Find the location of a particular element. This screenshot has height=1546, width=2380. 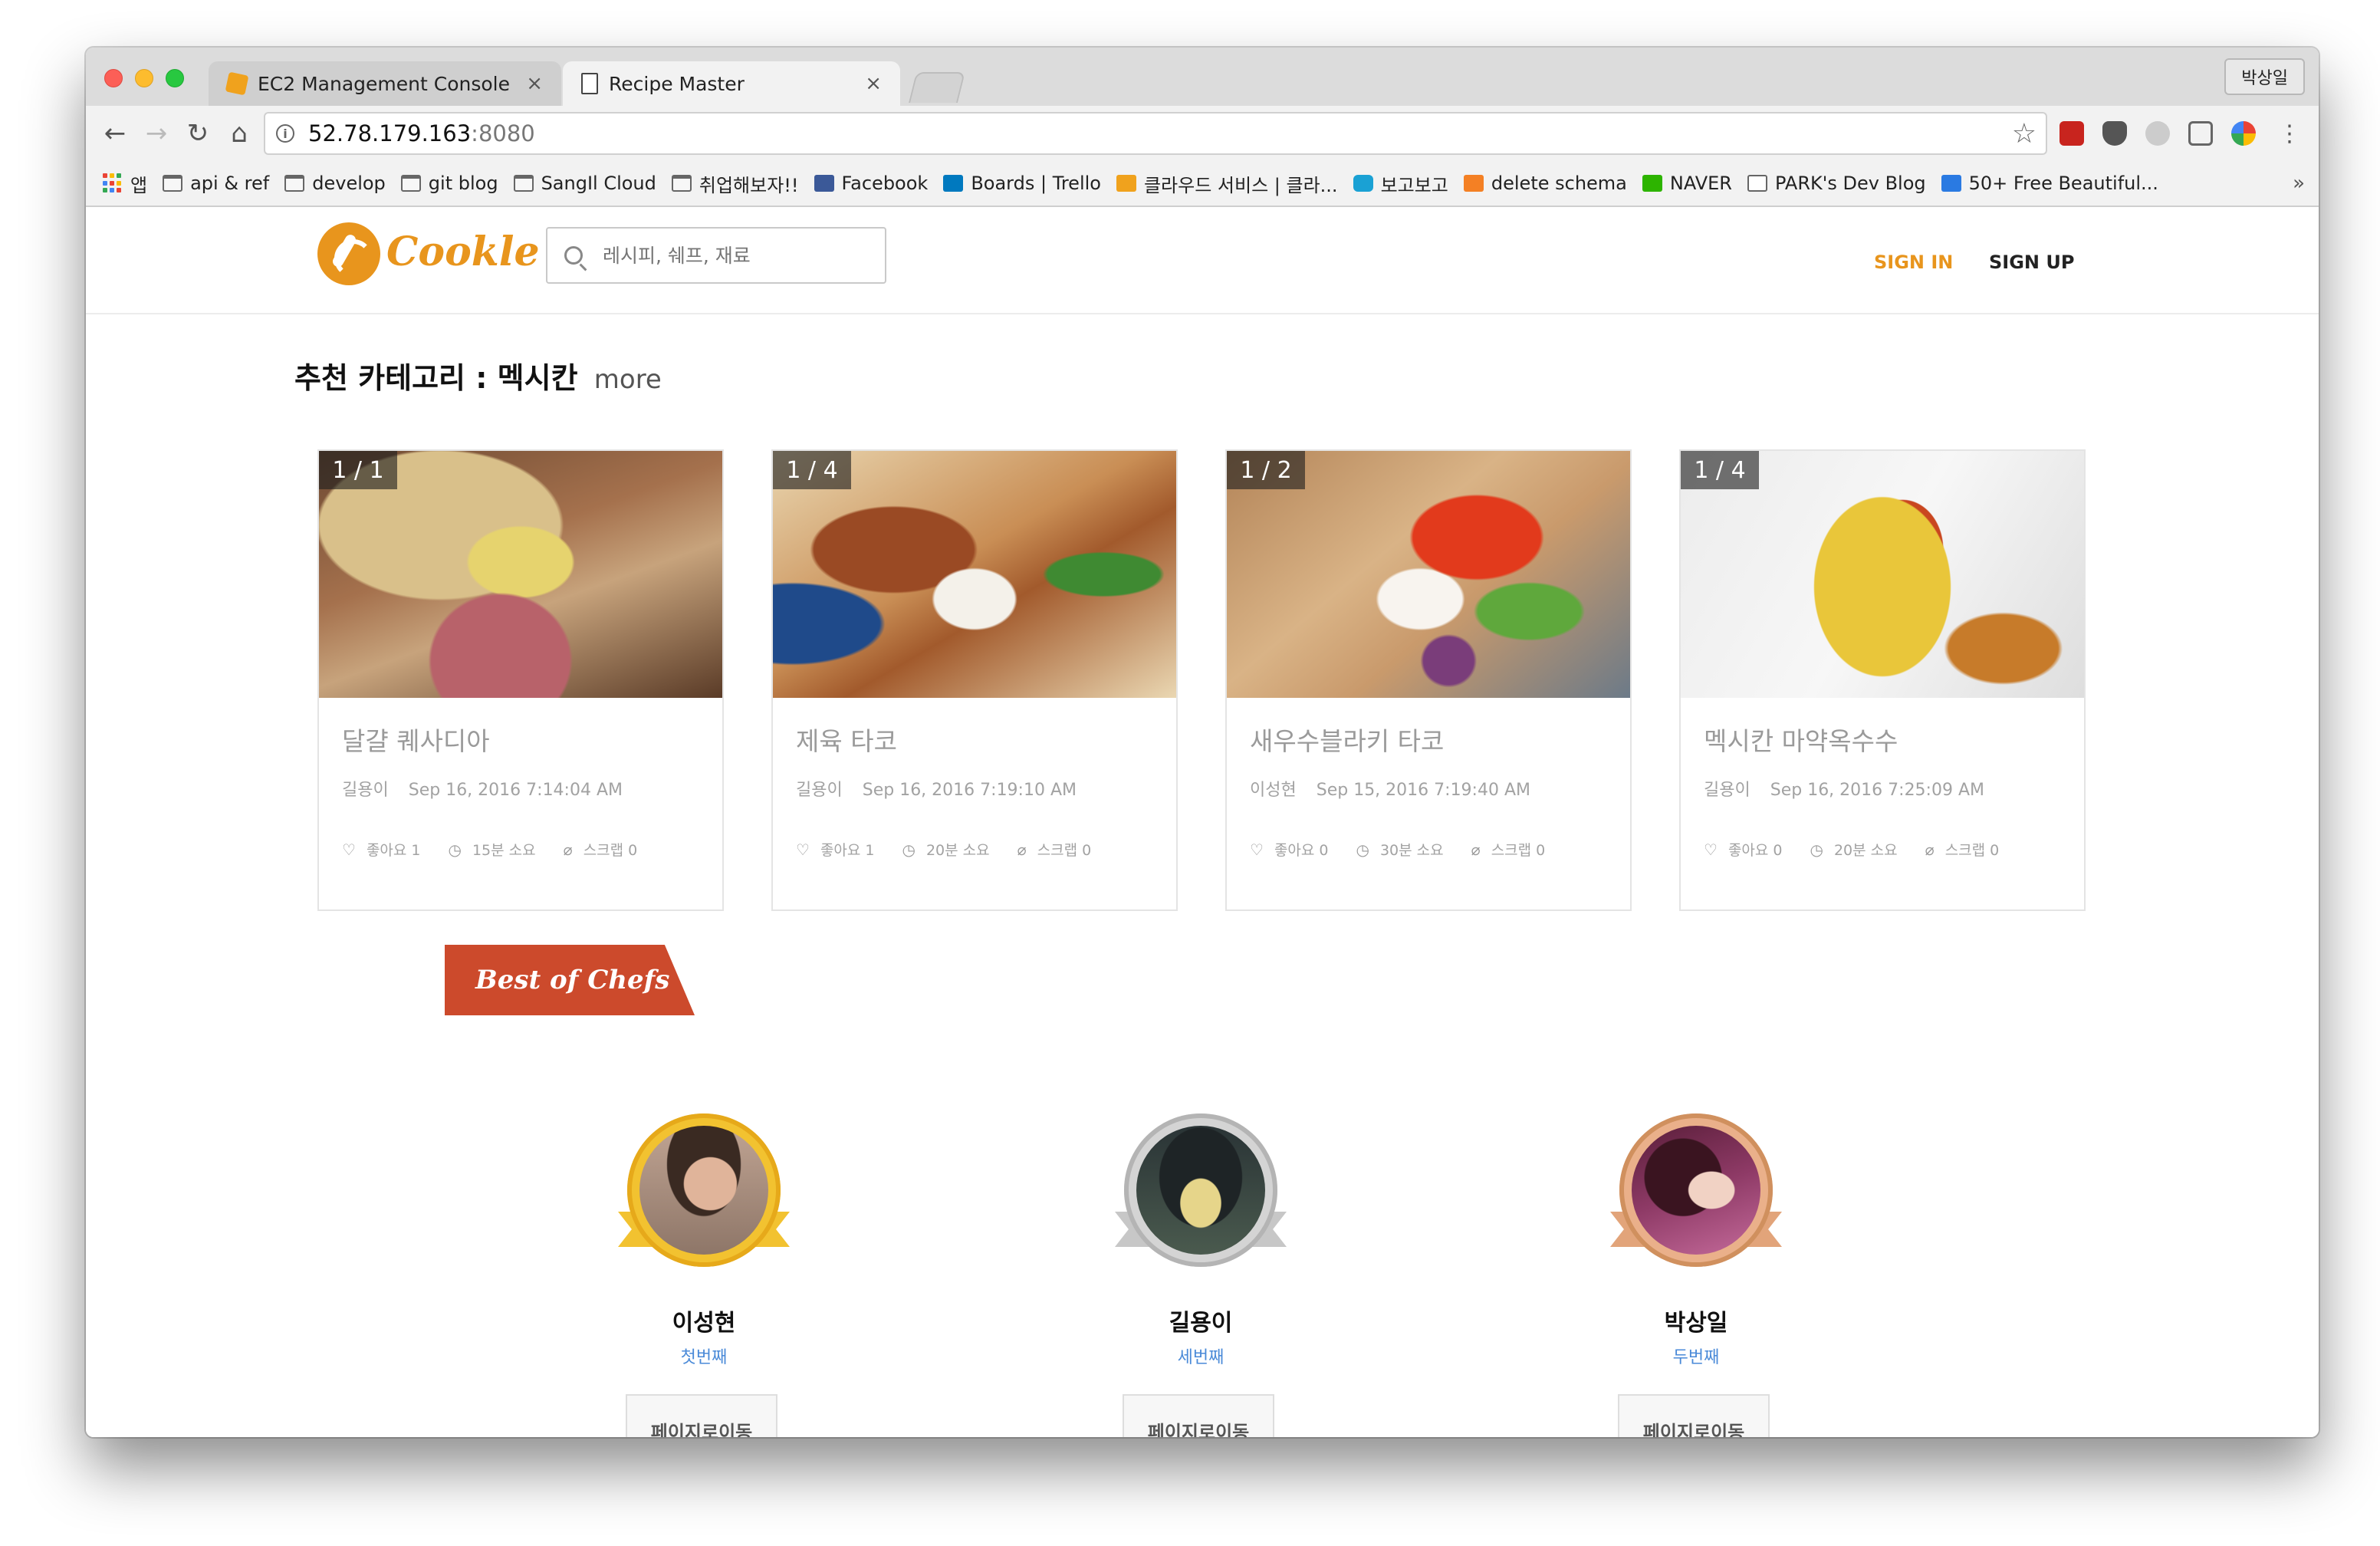

like-count: 좋아요 1 is located at coordinates (394, 851).